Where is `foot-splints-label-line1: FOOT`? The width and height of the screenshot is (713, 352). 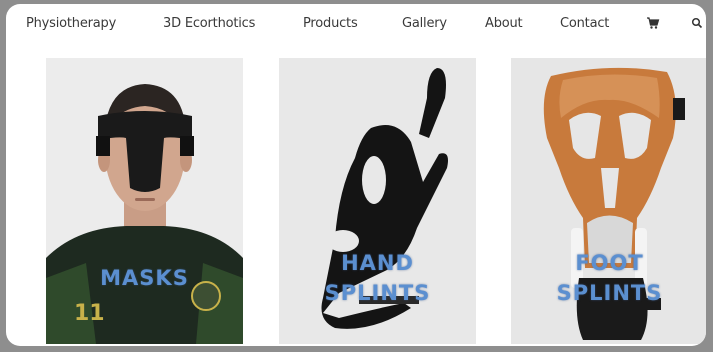 foot-splints-label-line1: FOOT is located at coordinates (609, 263).